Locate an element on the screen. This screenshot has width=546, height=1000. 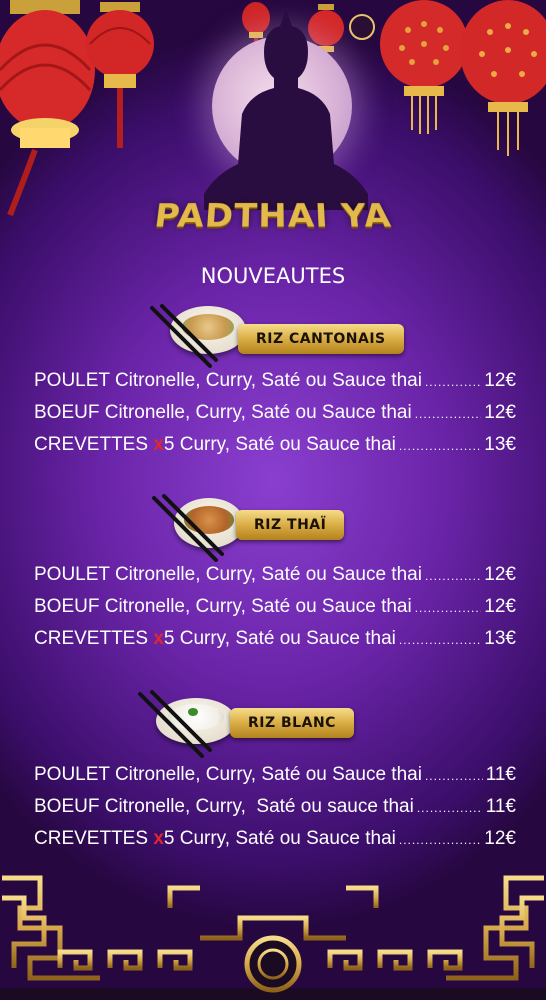
page-subtitle: NOUVEAUTES is located at coordinates (273, 276).